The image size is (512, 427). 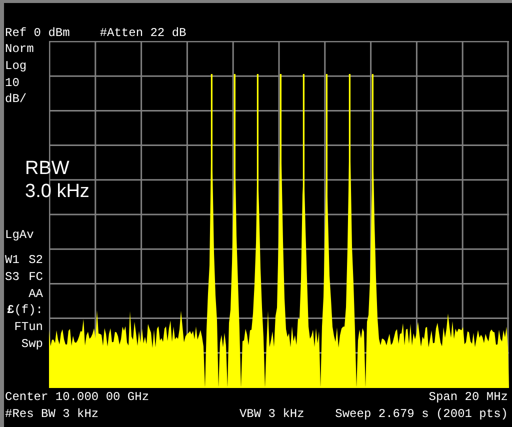 I want to click on video-bandwidth: VBW 3 kHz, so click(x=271, y=414).